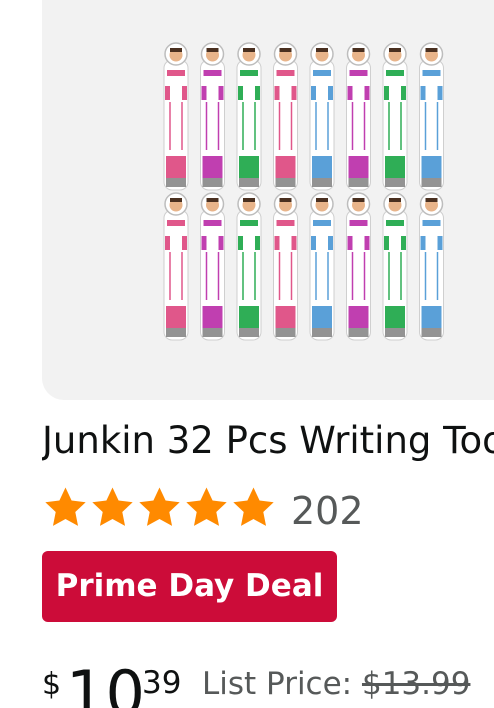  I want to click on price-fraction: 39, so click(162, 683).